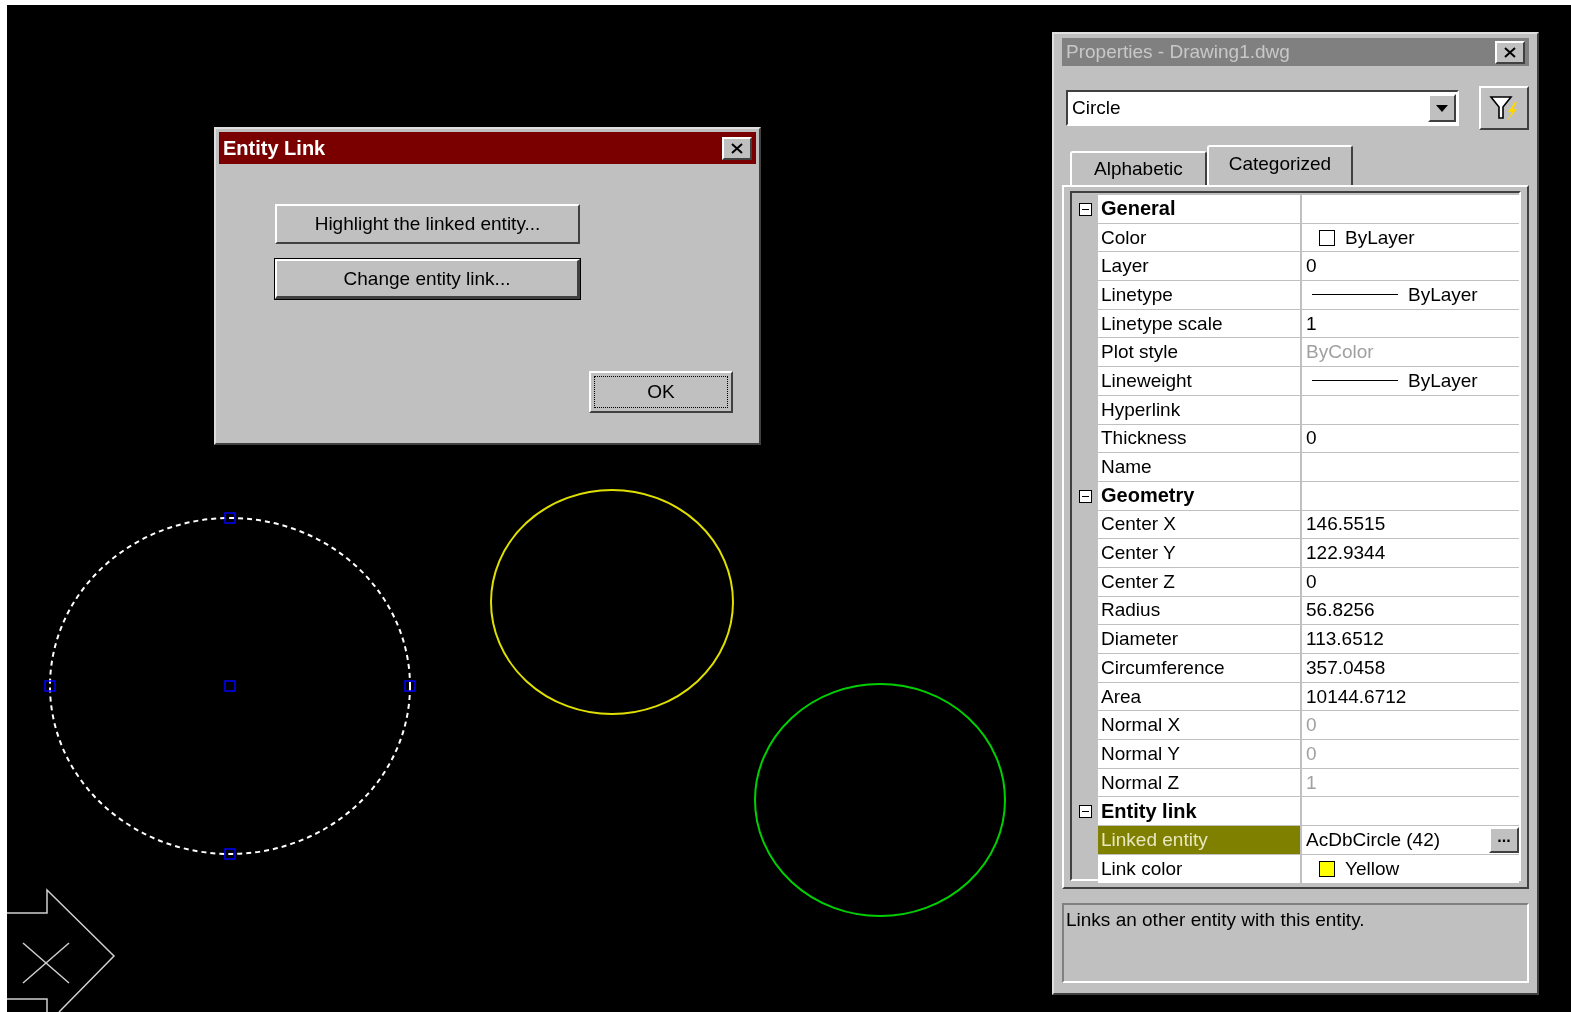  Describe the element at coordinates (1373, 839) in the screenshot. I see `property-value: AcDbCircle (42)` at that location.